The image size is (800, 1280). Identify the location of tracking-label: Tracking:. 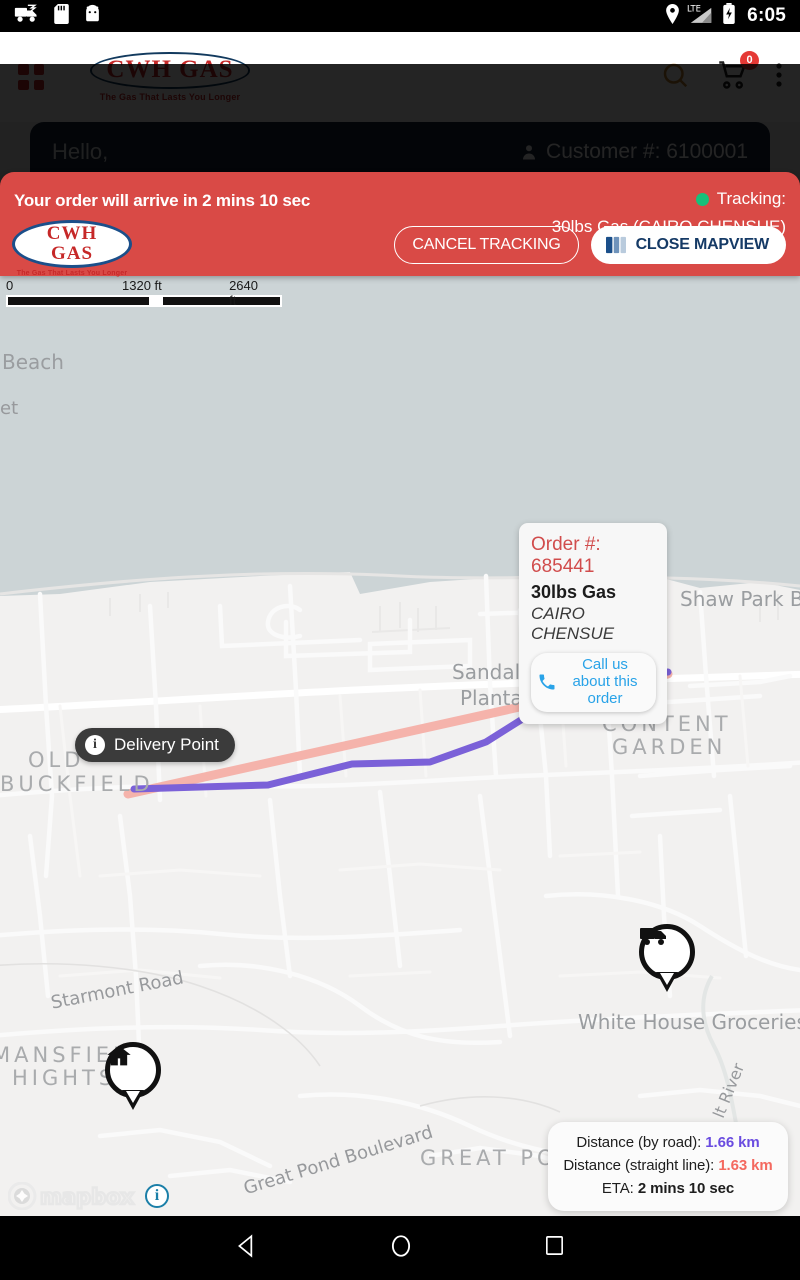
(751, 198).